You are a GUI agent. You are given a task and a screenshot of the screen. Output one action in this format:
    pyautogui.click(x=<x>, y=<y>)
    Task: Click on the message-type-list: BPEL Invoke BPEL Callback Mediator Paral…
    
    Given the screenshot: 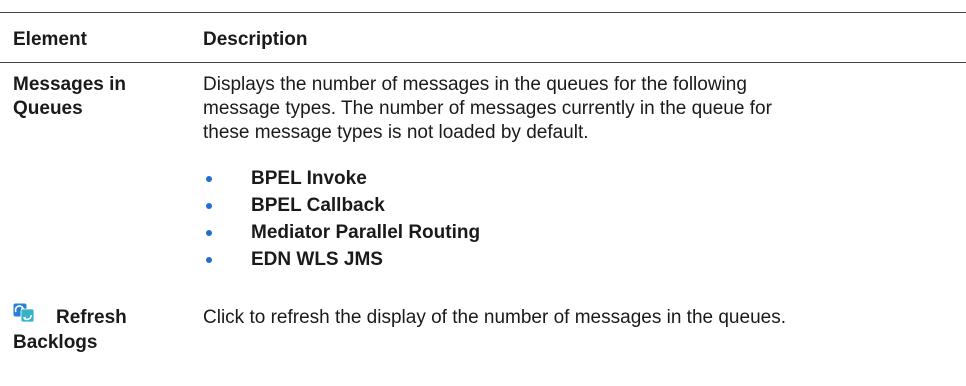 What is the action you would take?
    pyautogui.click(x=341, y=221)
    